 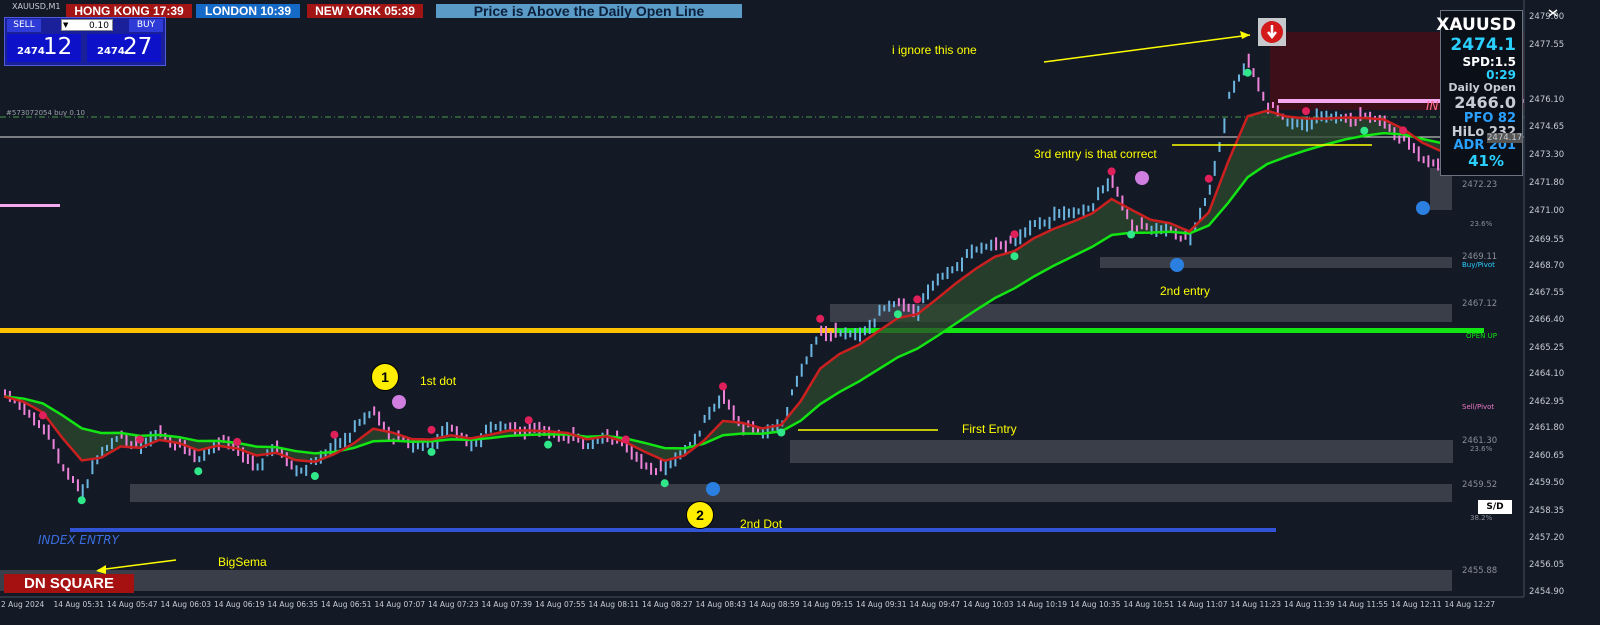 I want to click on price-tick: 2466.40, so click(x=1547, y=320).